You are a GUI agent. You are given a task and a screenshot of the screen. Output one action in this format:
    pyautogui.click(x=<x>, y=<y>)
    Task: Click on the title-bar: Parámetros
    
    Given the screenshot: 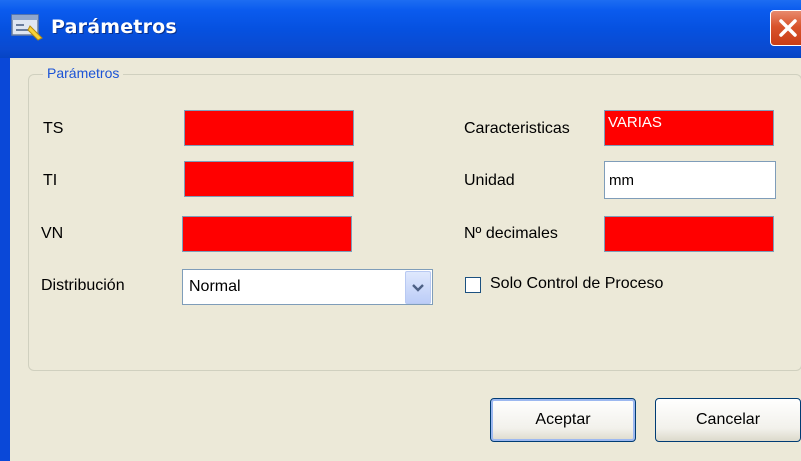 What is the action you would take?
    pyautogui.click(x=400, y=29)
    